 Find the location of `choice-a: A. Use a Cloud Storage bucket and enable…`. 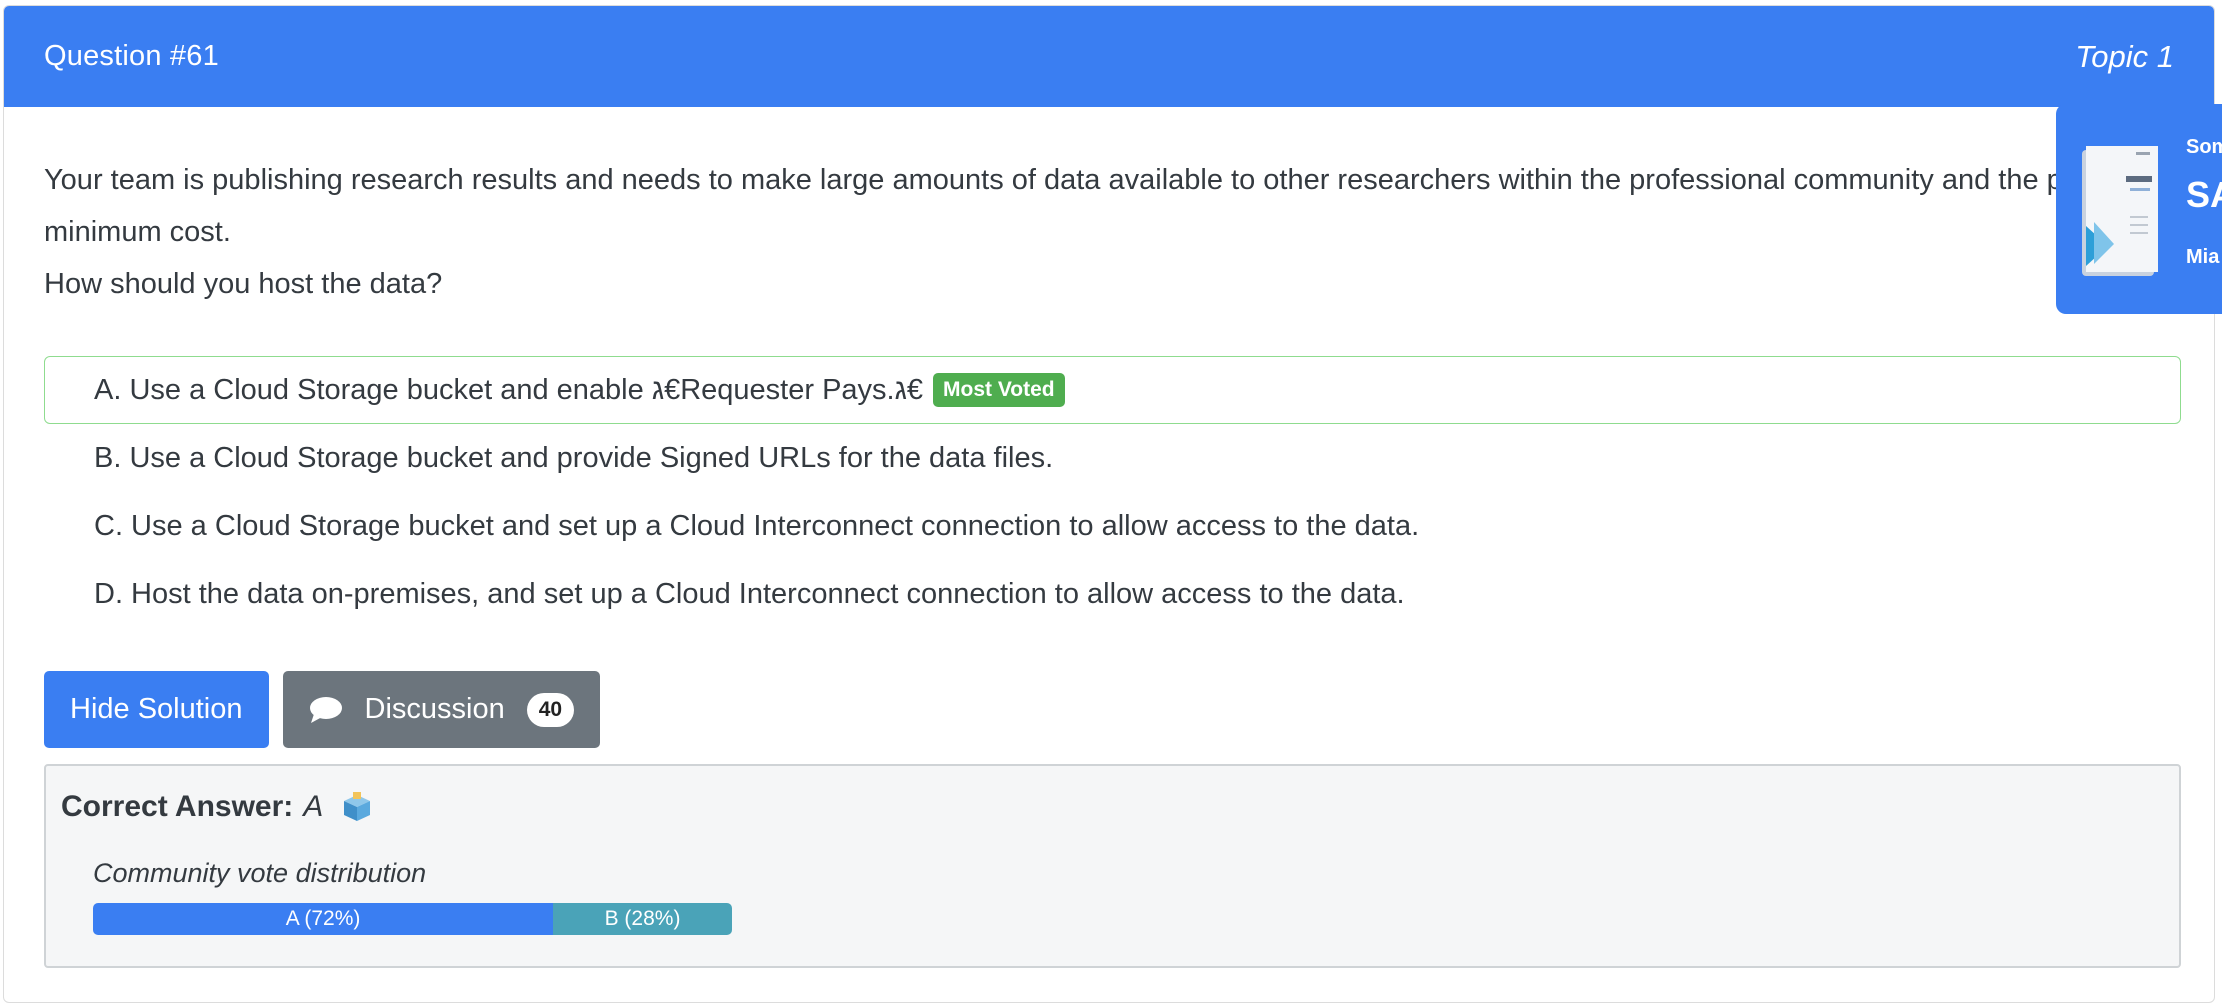

choice-a: A. Use a Cloud Storage bucket and enable… is located at coordinates (1112, 390).